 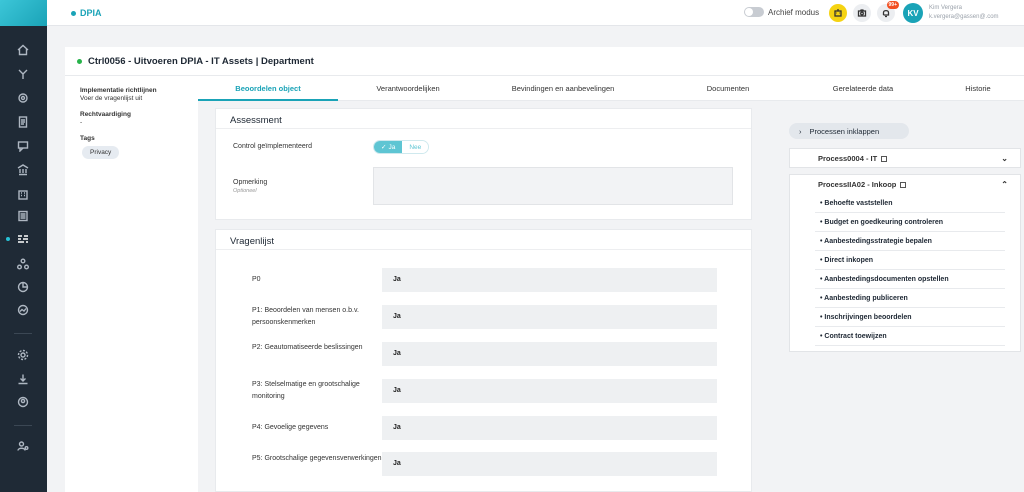 What do you see at coordinates (101, 152) in the screenshot?
I see `tag-privacy: Privacy` at bounding box center [101, 152].